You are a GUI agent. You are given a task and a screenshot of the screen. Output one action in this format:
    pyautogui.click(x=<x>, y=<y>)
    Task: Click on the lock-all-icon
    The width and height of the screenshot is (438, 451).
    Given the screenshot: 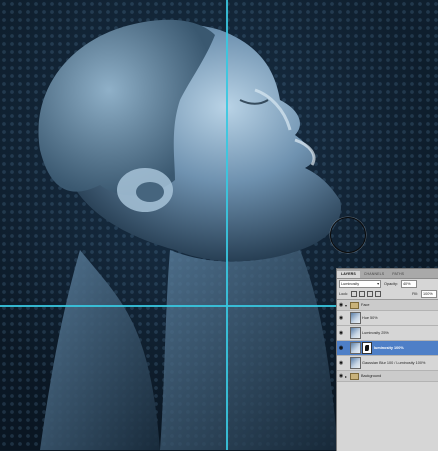 What is the action you would take?
    pyautogui.click(x=378, y=294)
    